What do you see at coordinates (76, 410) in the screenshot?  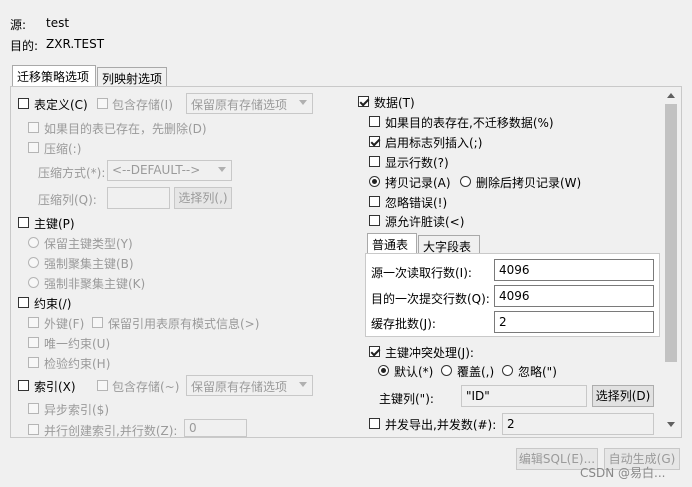 I see `async-index-label: 异步索引($)` at bounding box center [76, 410].